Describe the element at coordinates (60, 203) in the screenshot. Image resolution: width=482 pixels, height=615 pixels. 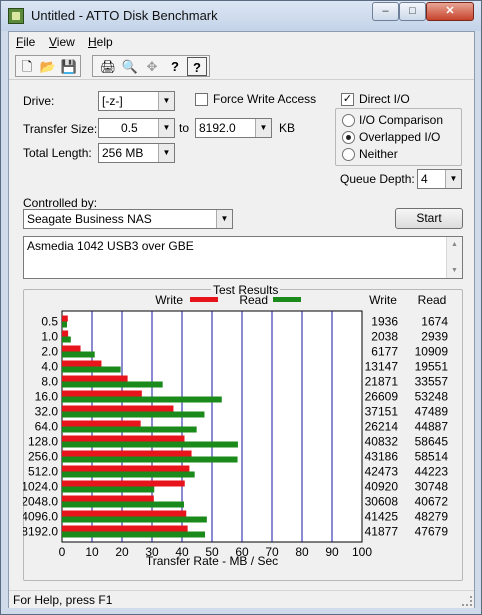
I see `controlled-by-label: Controlled by:` at that location.